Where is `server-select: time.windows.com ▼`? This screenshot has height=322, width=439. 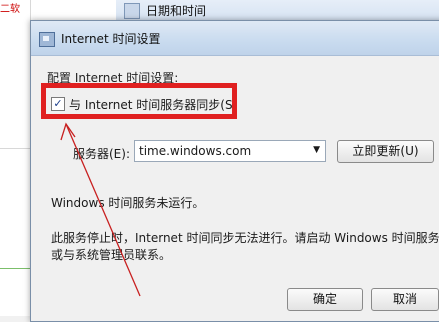
server-select: time.windows.com ▼ is located at coordinates (230, 151).